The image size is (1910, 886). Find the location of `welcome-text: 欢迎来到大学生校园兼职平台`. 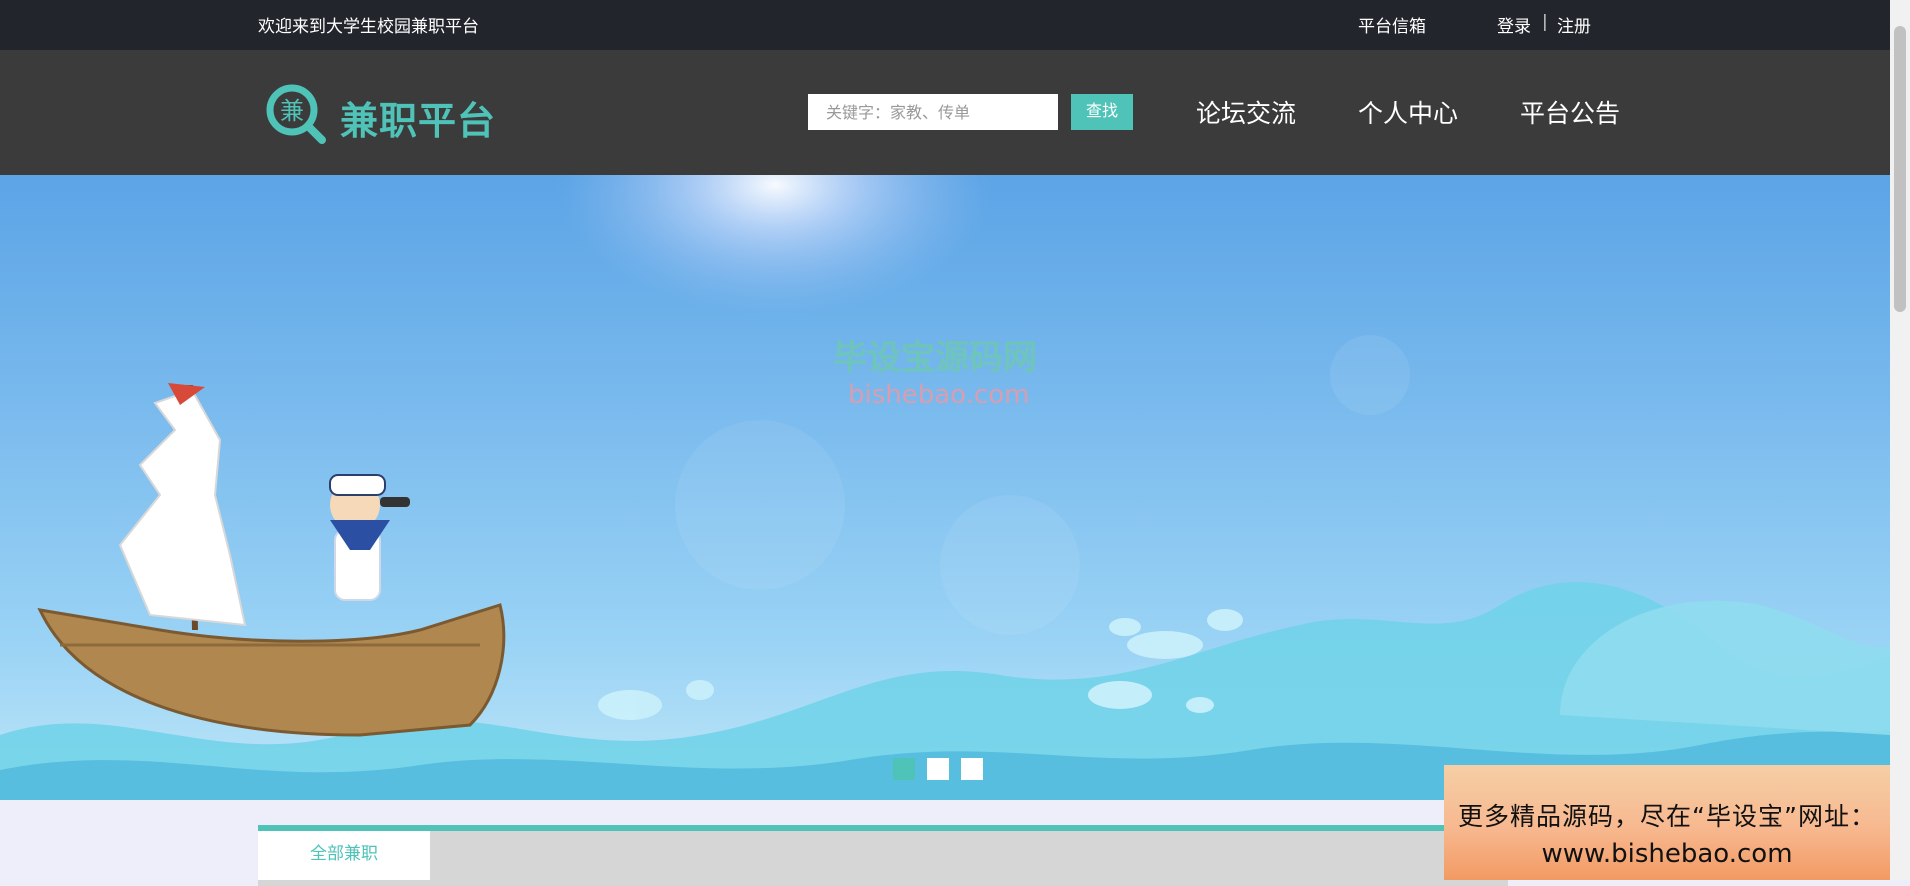

welcome-text: 欢迎来到大学生校园兼职平台 is located at coordinates (368, 27).